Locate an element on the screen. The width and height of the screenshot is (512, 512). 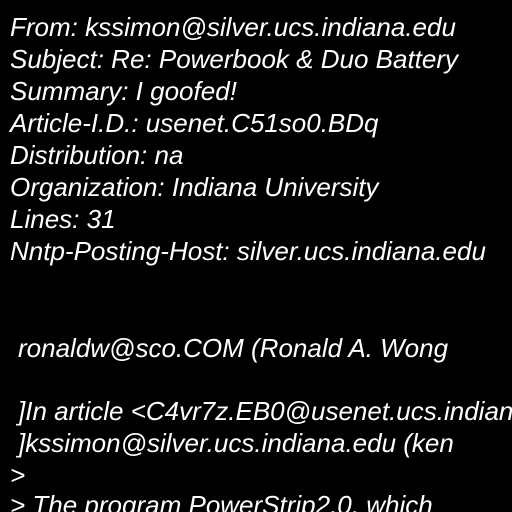
quoted-line: > The program PowerStrip2.0, which is located at coordinates (221, 501).